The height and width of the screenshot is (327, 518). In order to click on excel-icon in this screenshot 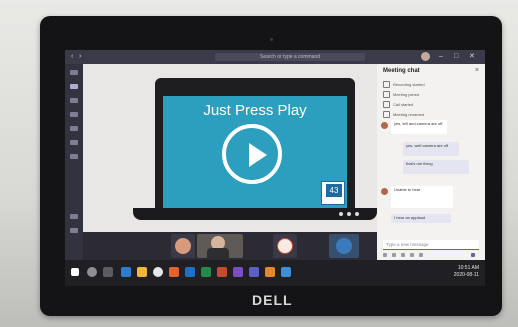, I will do `click(206, 272)`.